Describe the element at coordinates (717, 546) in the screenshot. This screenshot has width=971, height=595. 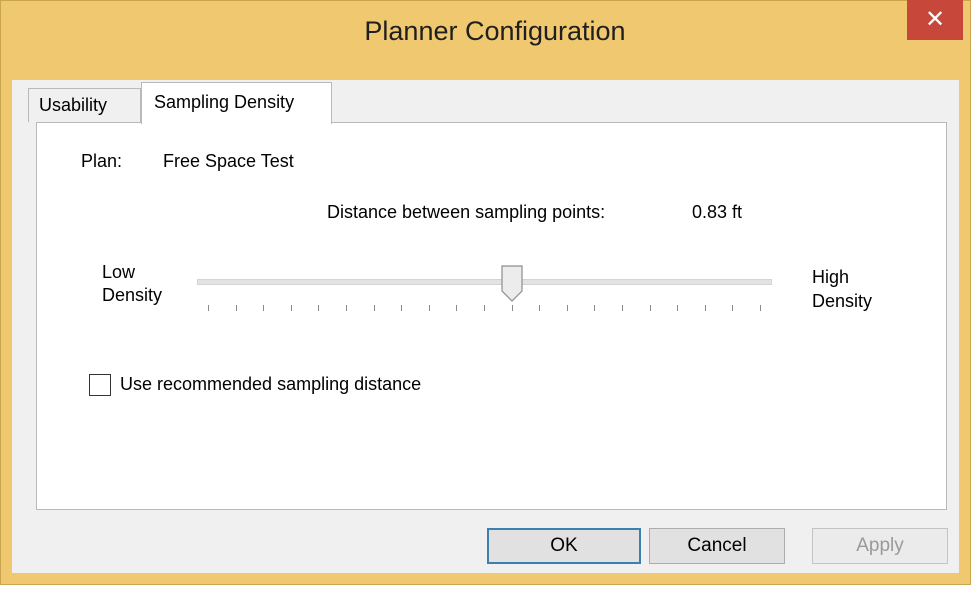
I see `cancel-button: Cancel` at that location.